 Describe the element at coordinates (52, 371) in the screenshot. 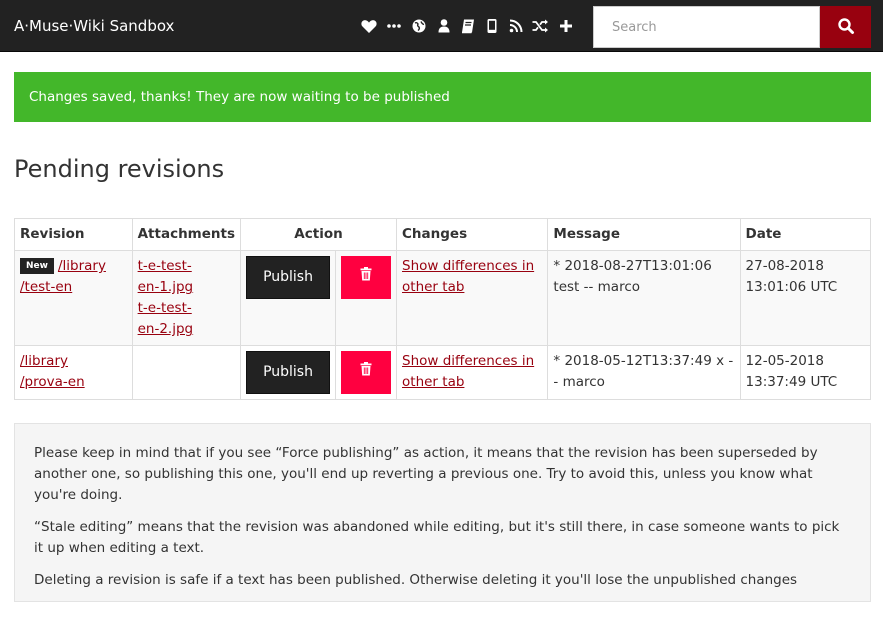

I see `revision-link: /library/prova-en` at that location.